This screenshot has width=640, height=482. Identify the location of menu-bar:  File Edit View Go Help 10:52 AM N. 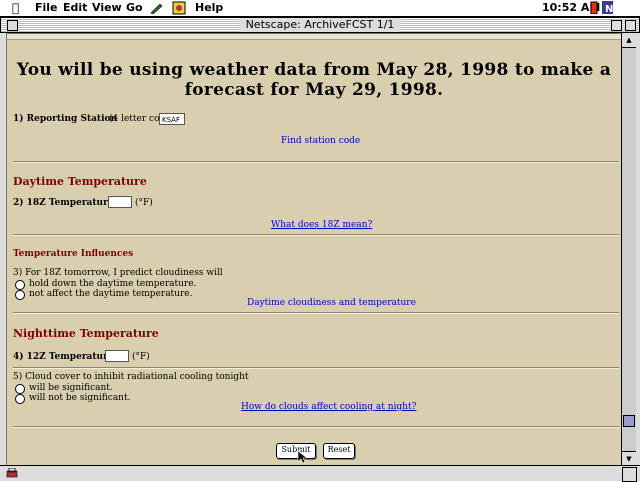
(320, 8).